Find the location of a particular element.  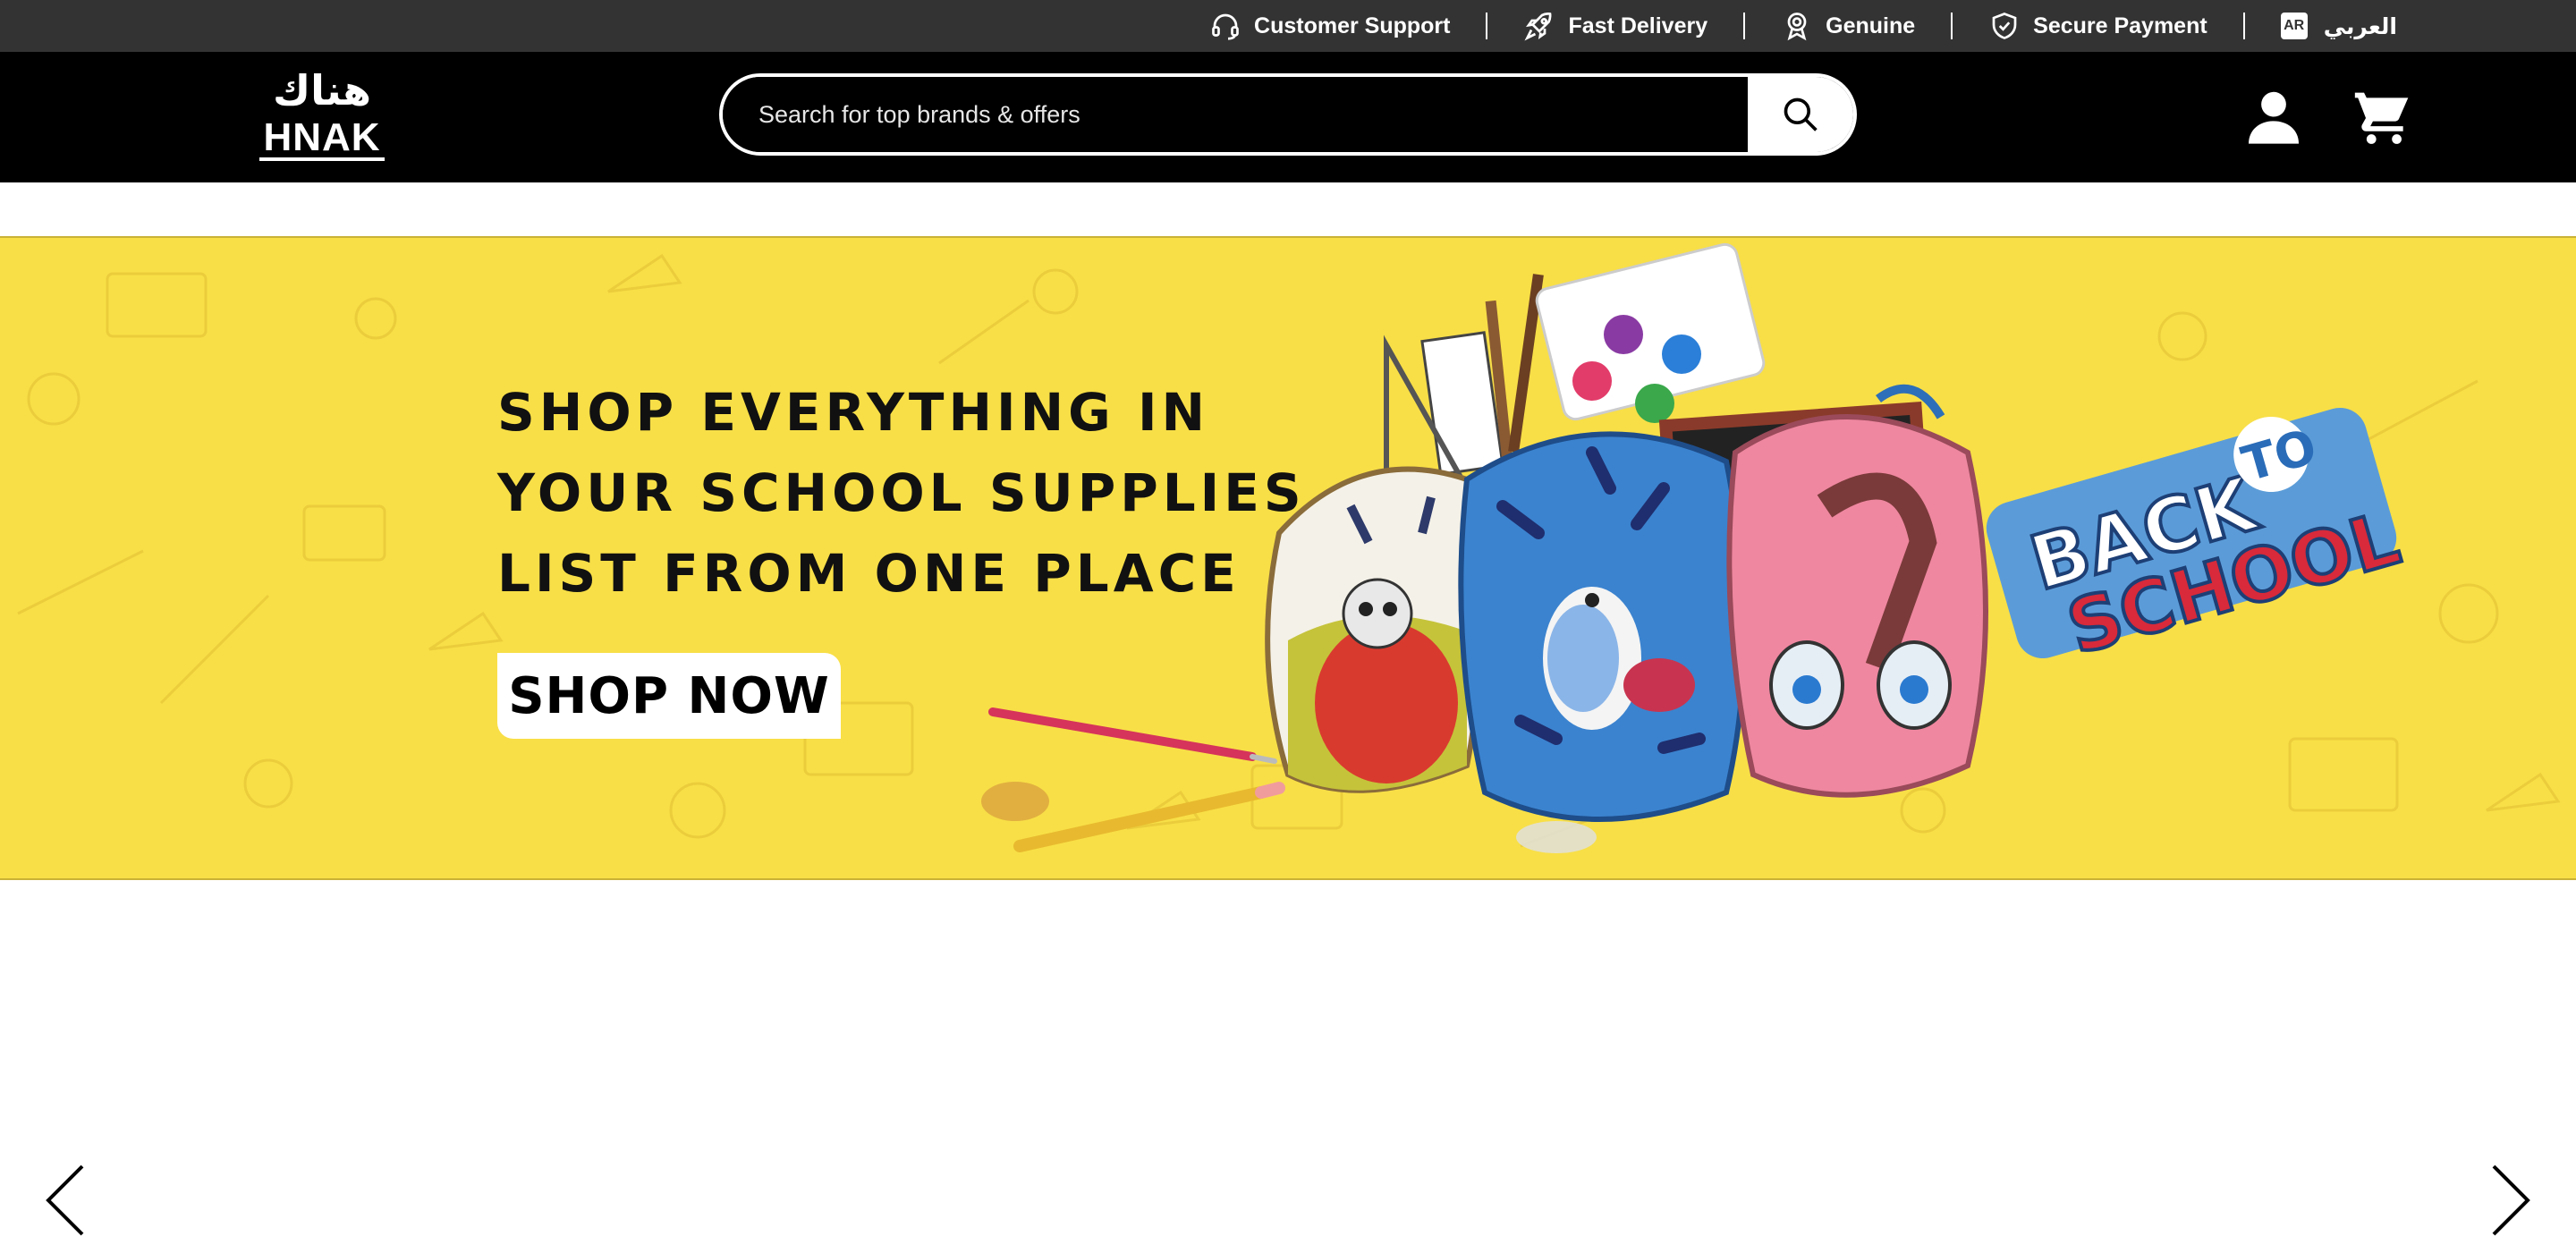

genuine-label: Genuine is located at coordinates (1871, 25).